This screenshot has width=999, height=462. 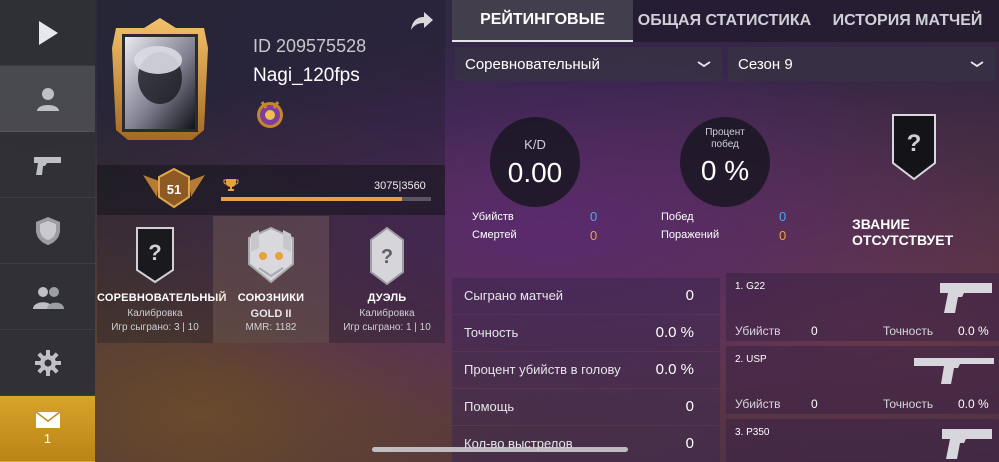 I want to click on deaths-label: Смертей, so click(x=494, y=235).